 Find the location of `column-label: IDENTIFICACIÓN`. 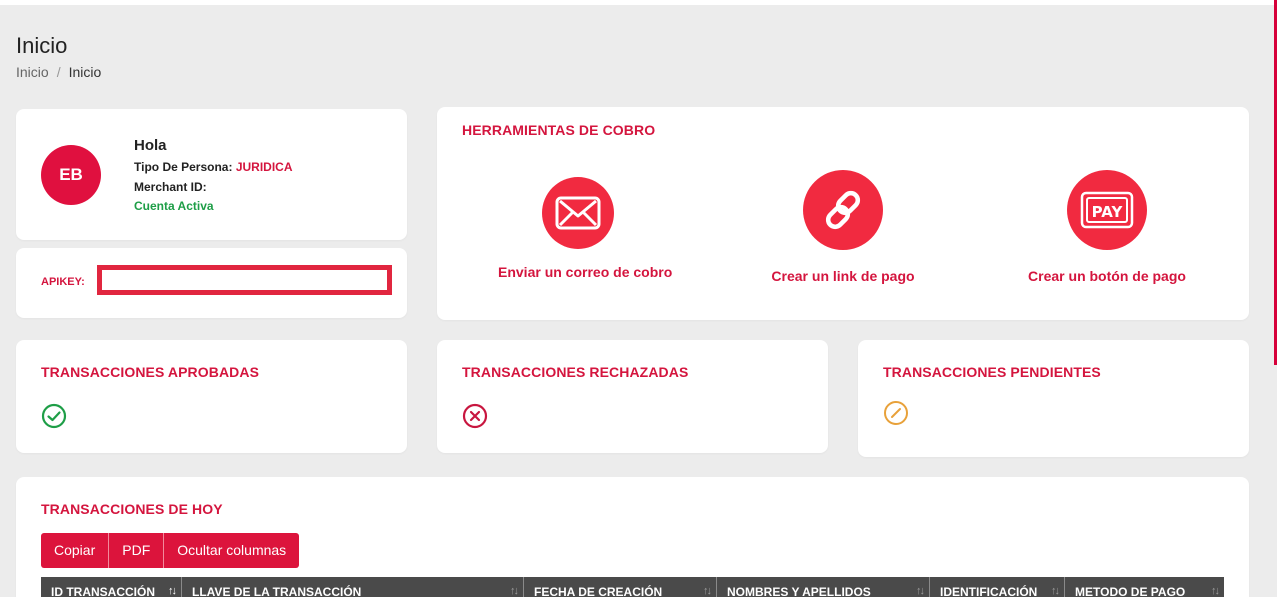

column-label: IDENTIFICACIÓN is located at coordinates (989, 591).